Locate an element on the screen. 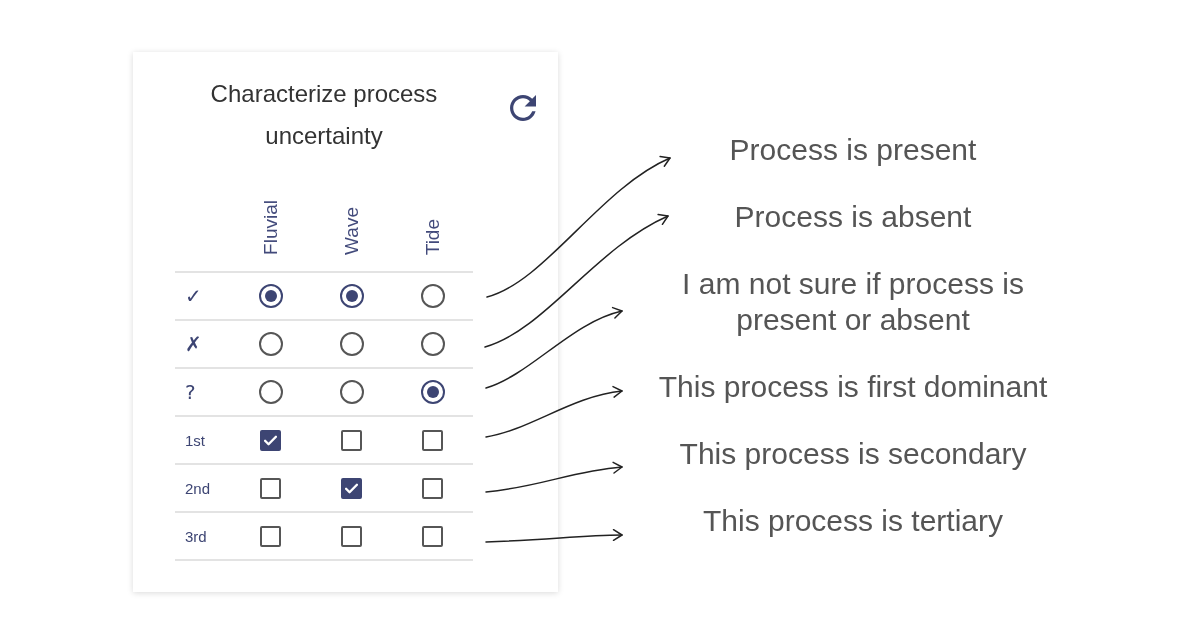  card-title: Characterize process uncertainty is located at coordinates (324, 115).